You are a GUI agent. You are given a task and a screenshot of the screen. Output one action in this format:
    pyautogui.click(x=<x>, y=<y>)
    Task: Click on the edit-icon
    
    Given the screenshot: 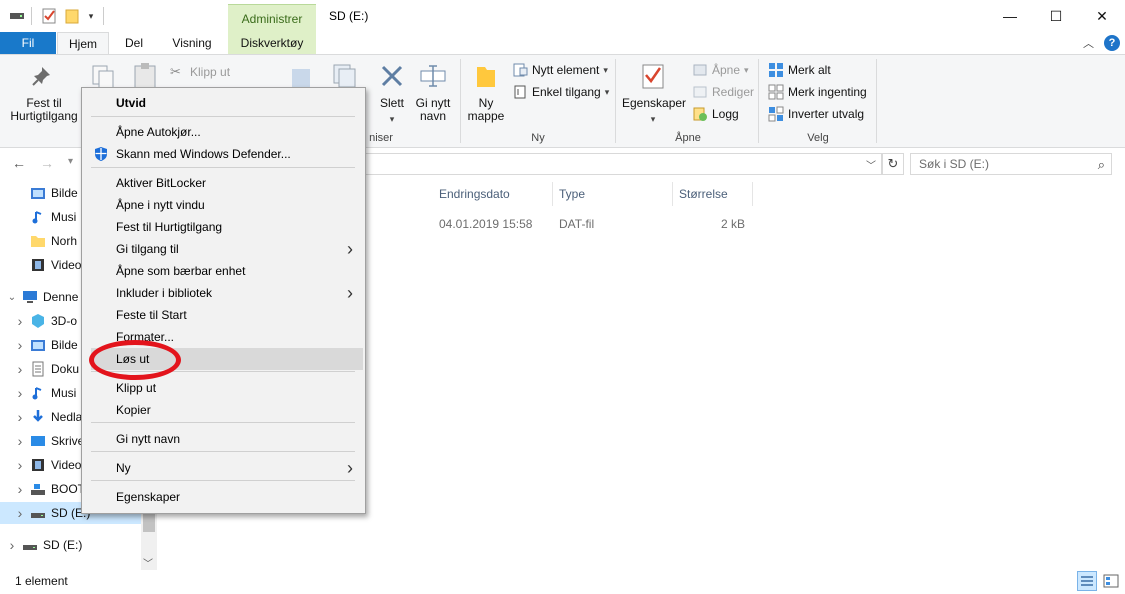 What is the action you would take?
    pyautogui.click(x=700, y=92)
    